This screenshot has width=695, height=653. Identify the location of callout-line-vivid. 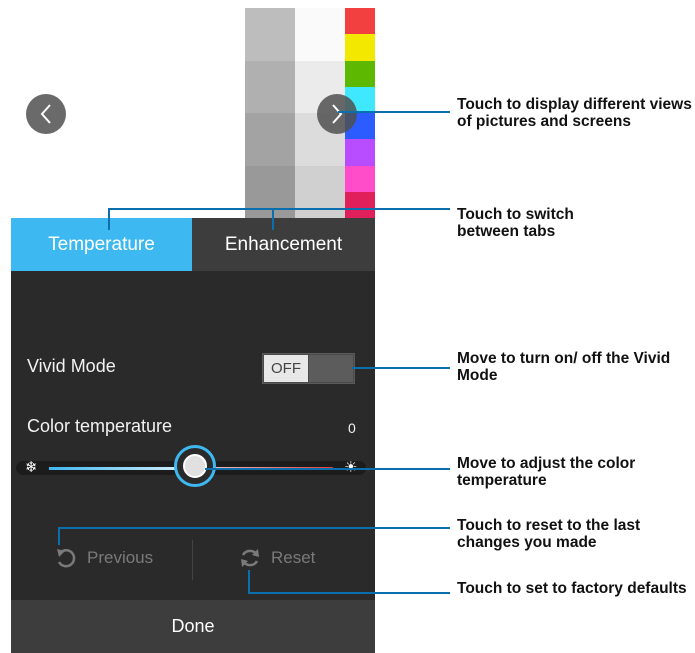
(401, 368).